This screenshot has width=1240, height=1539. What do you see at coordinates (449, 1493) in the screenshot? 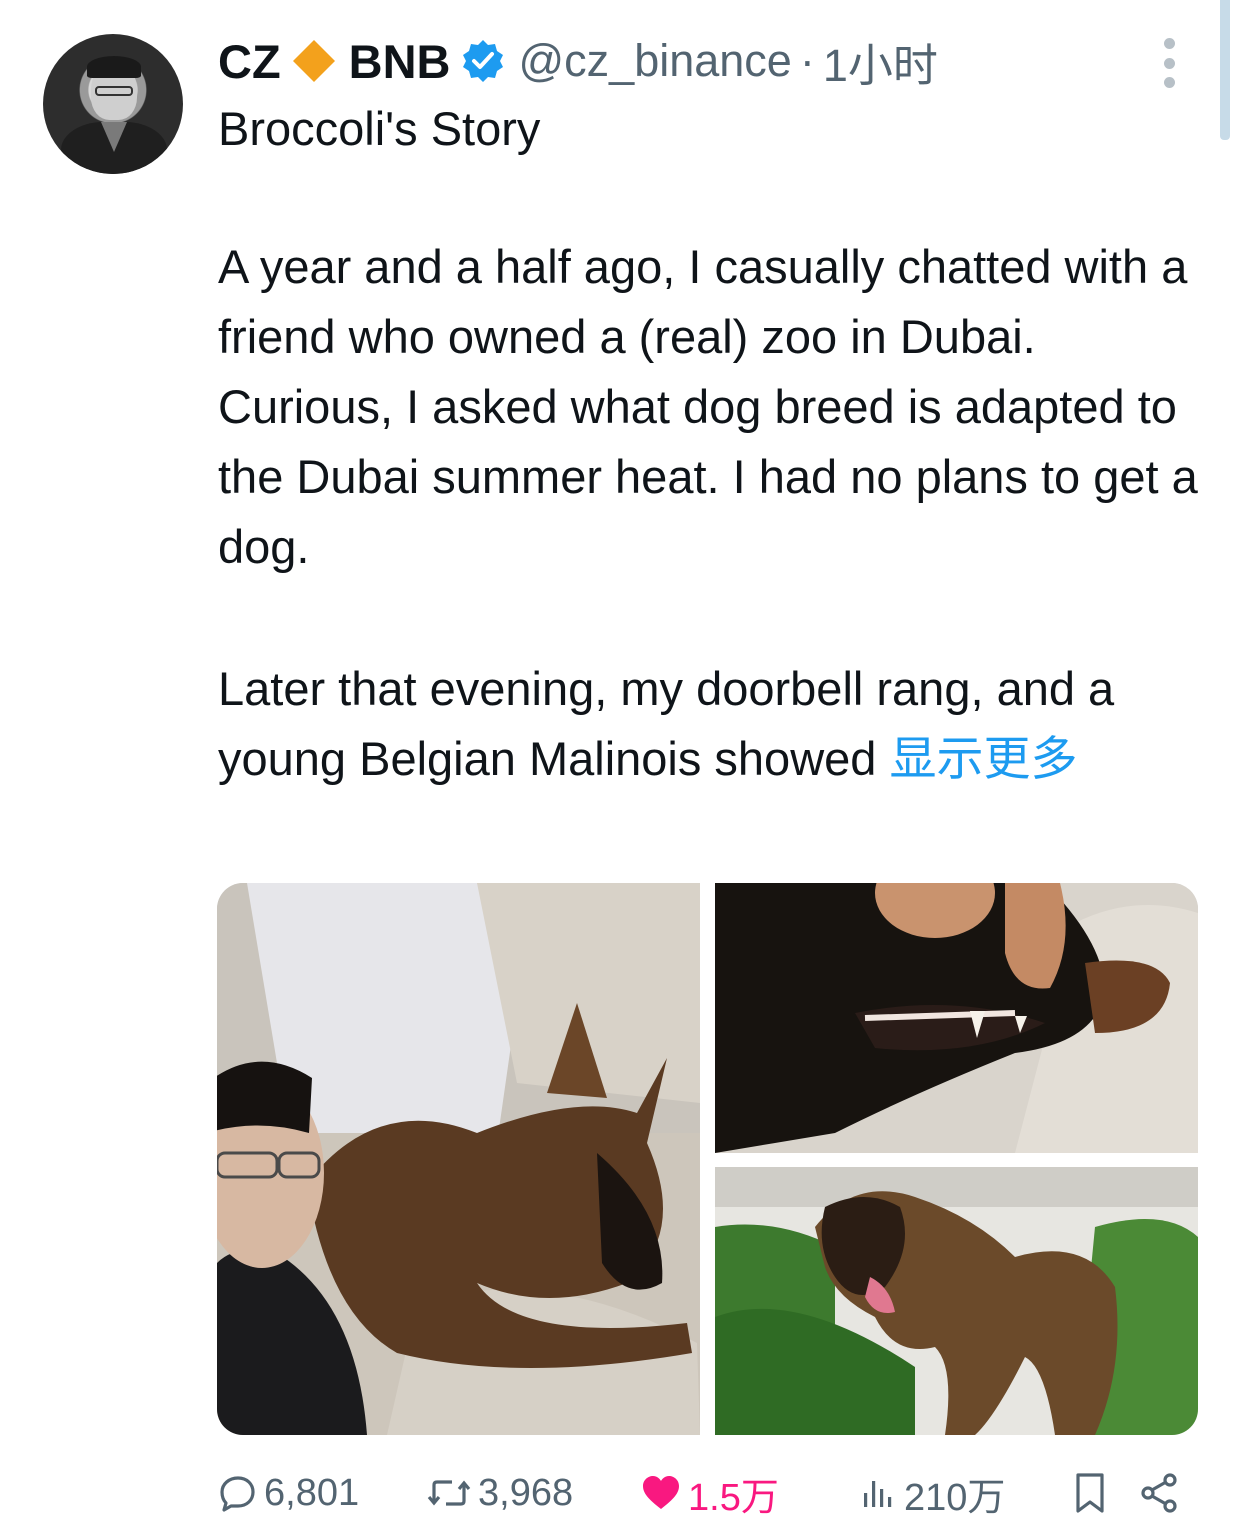
I see `retweet-icon` at bounding box center [449, 1493].